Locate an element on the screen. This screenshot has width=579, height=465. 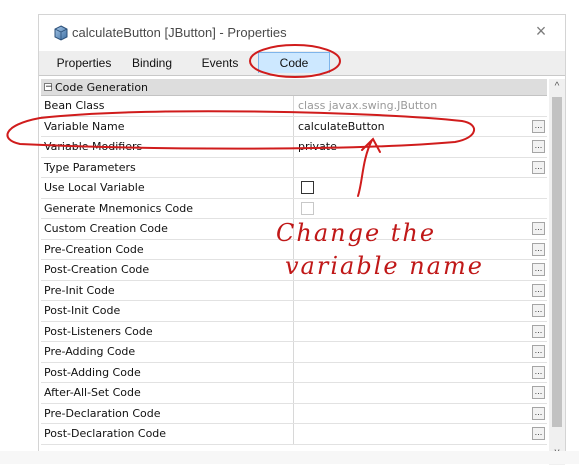
bottom-strip is located at coordinates (289, 457).